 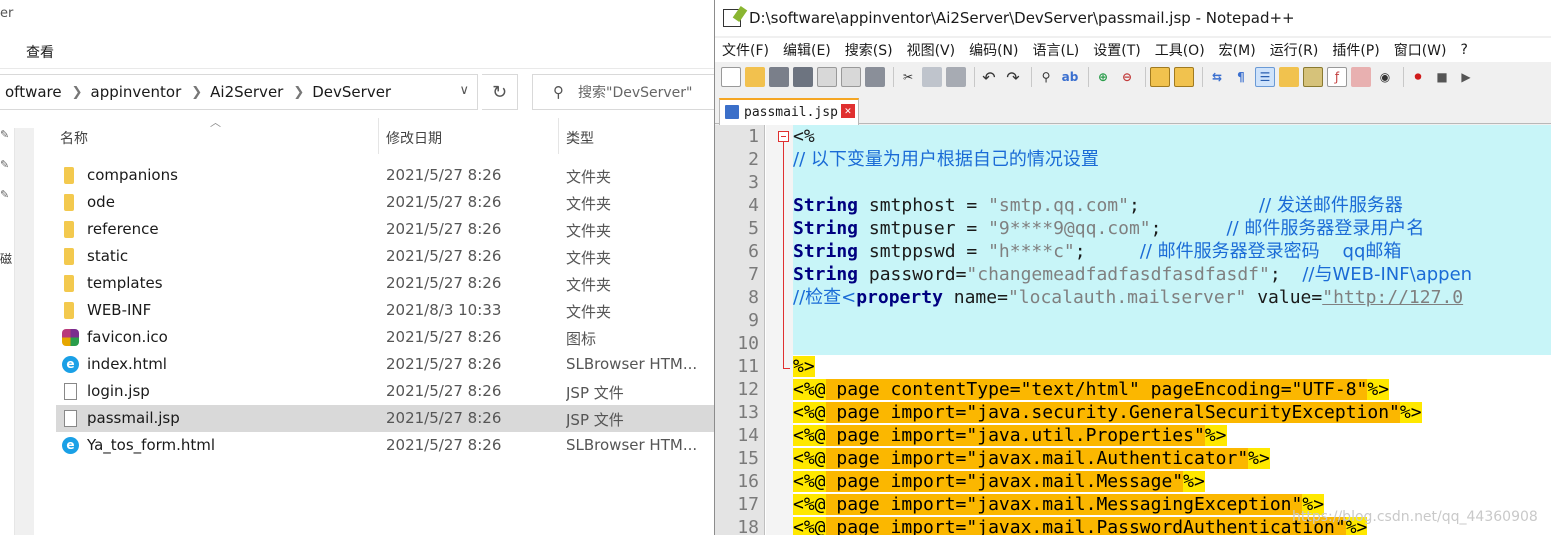 What do you see at coordinates (1355, 50) in the screenshot?
I see `menu-plugins: 插件(P)` at bounding box center [1355, 50].